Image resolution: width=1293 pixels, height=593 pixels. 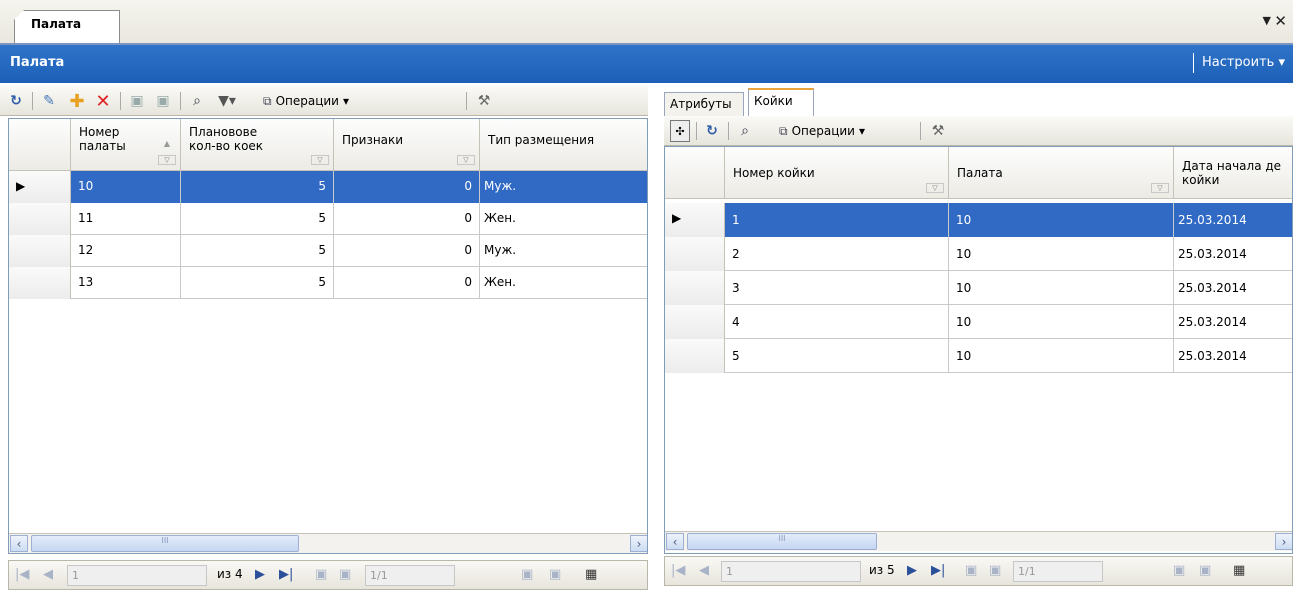 What do you see at coordinates (103, 101) in the screenshot?
I see `delete-icon: ✕` at bounding box center [103, 101].